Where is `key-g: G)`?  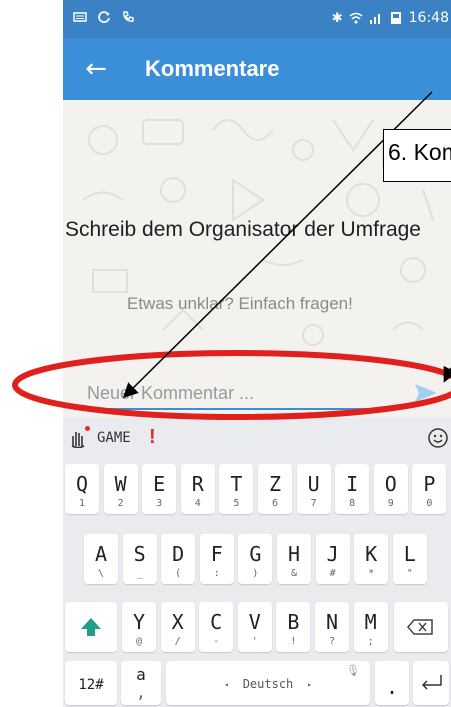
key-g: G) is located at coordinates (255, 559).